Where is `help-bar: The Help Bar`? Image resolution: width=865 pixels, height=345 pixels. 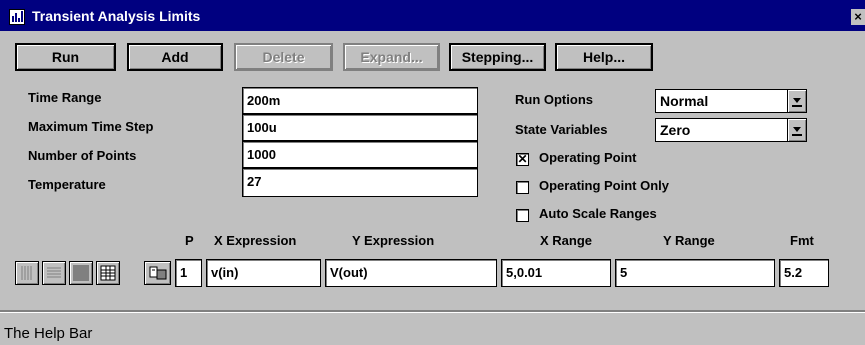 help-bar: The Help Bar is located at coordinates (48, 333).